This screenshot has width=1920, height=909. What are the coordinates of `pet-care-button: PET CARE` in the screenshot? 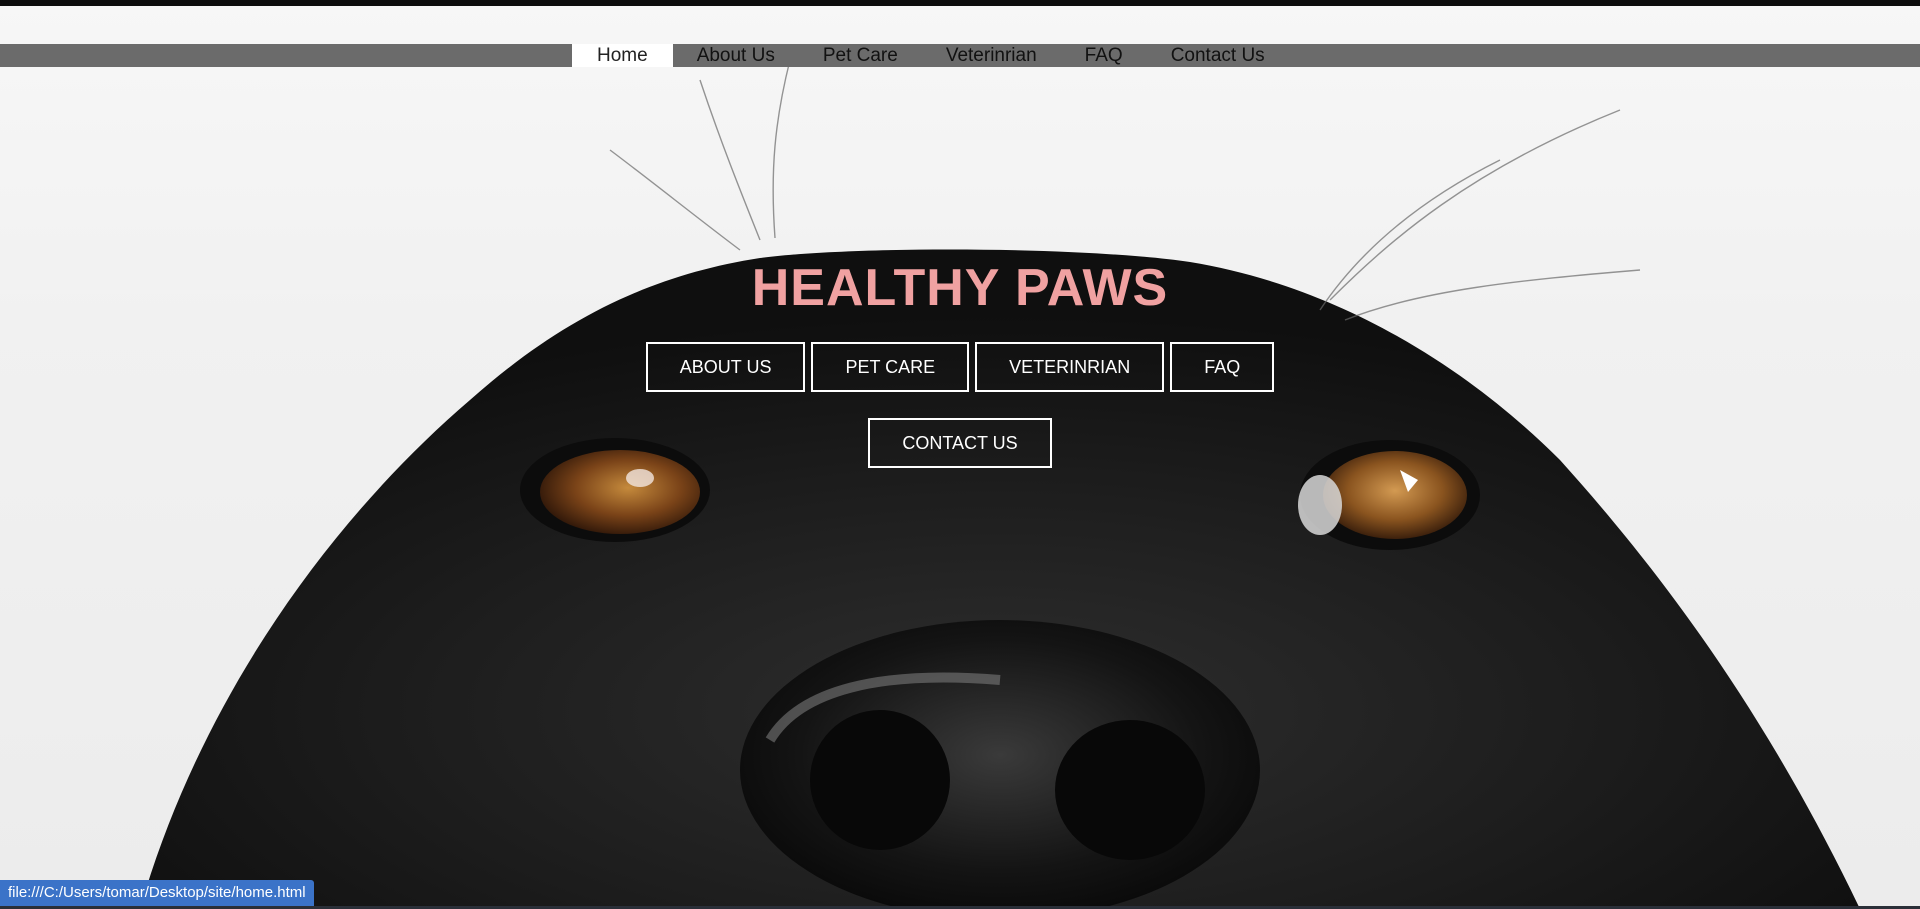 It's located at (890, 367).